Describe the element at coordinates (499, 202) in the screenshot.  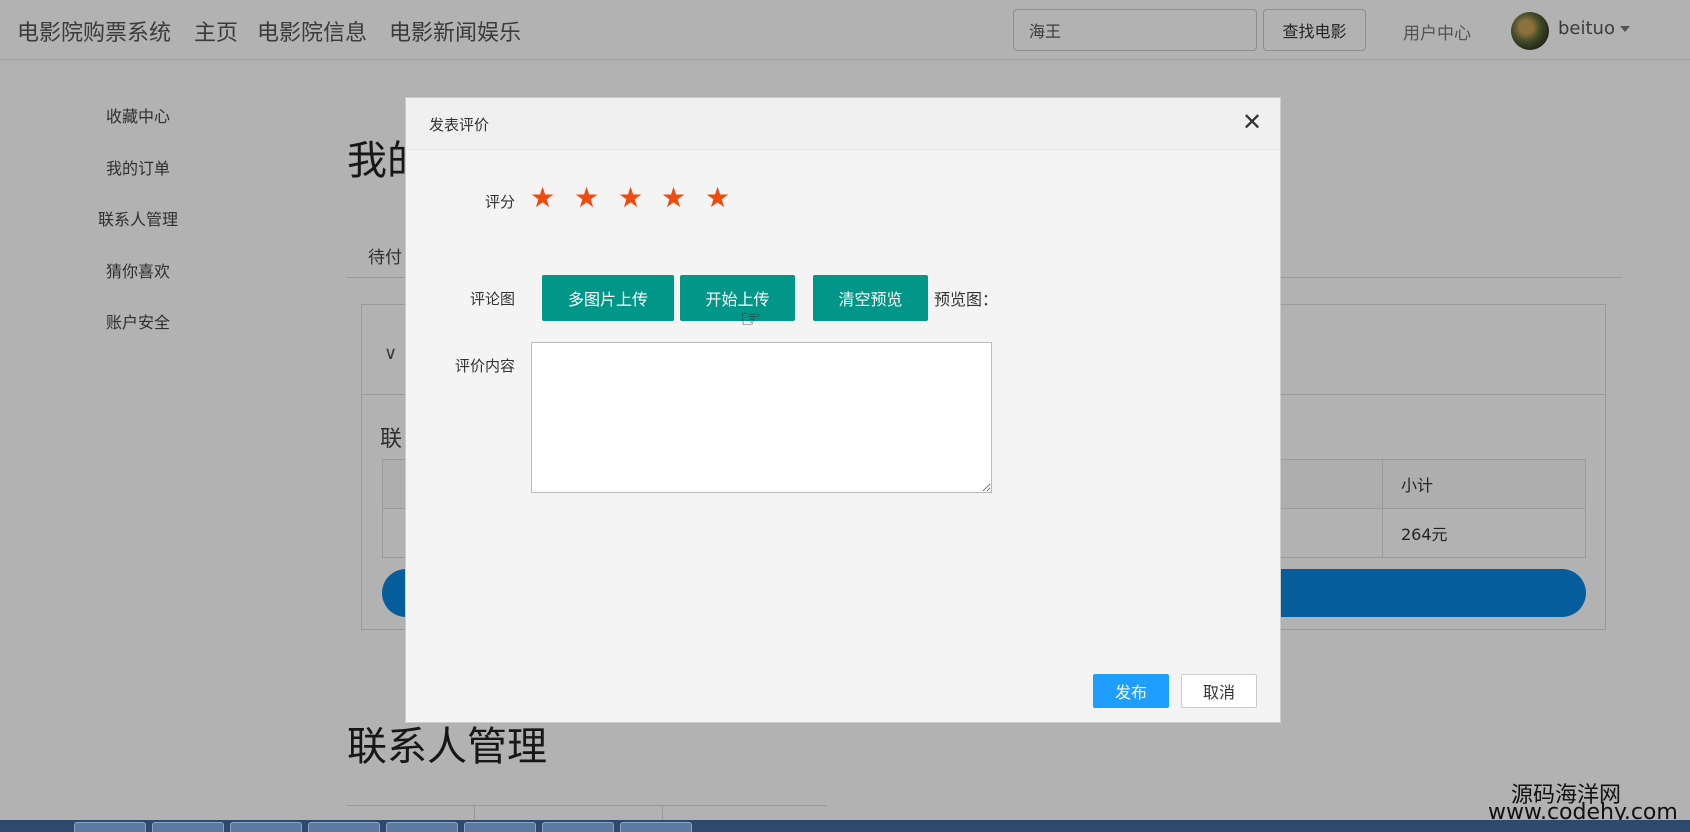
I see `rating-label: 评分` at that location.